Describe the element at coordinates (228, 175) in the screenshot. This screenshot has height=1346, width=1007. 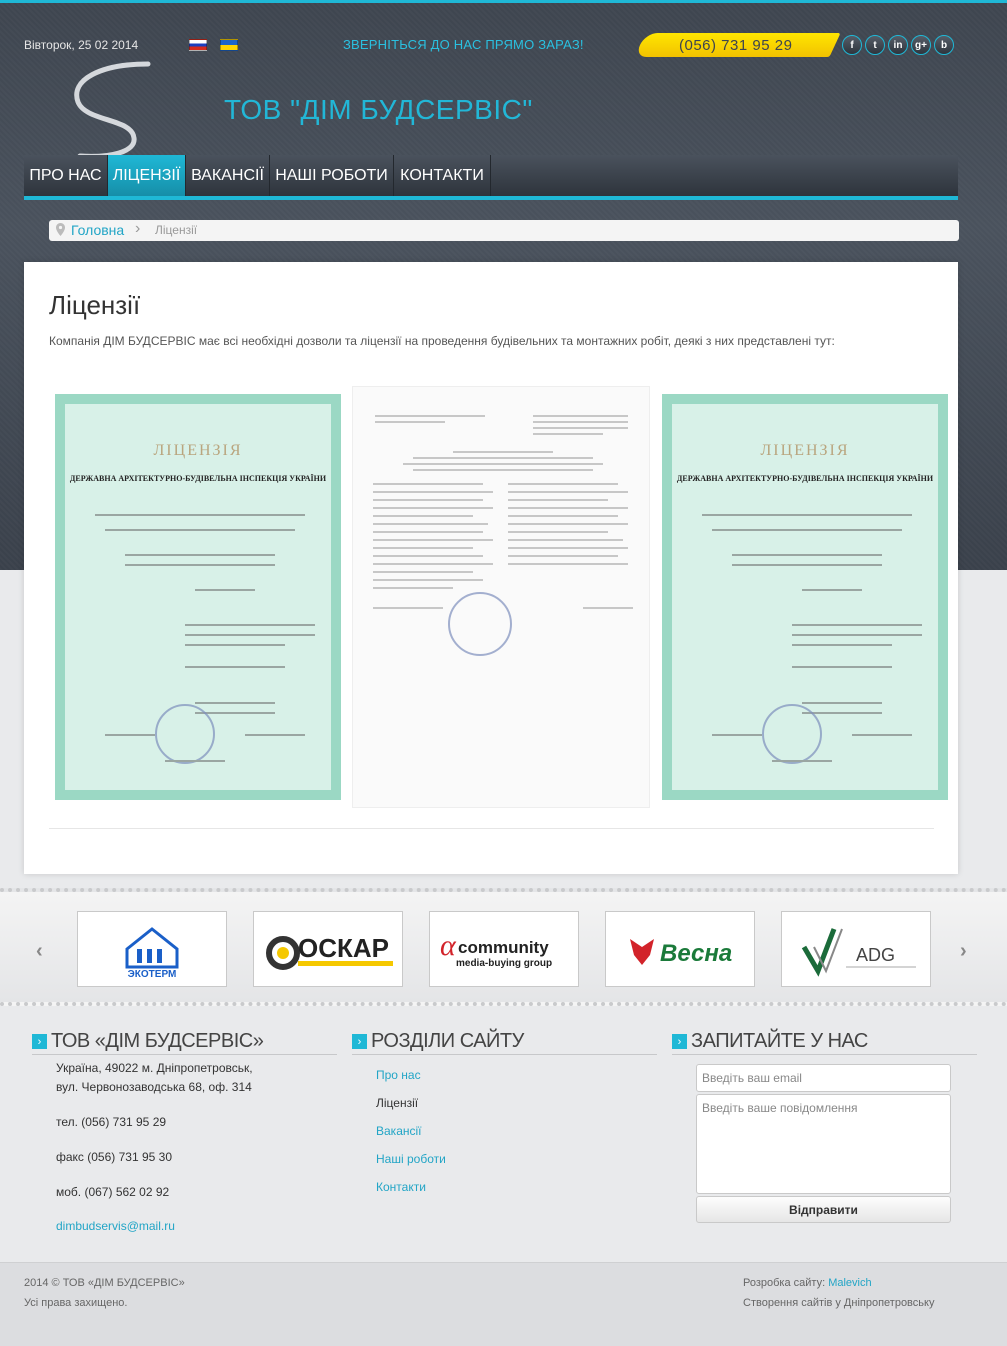
I see `nav-item-vacancies: ВАКАНСІЇ` at that location.